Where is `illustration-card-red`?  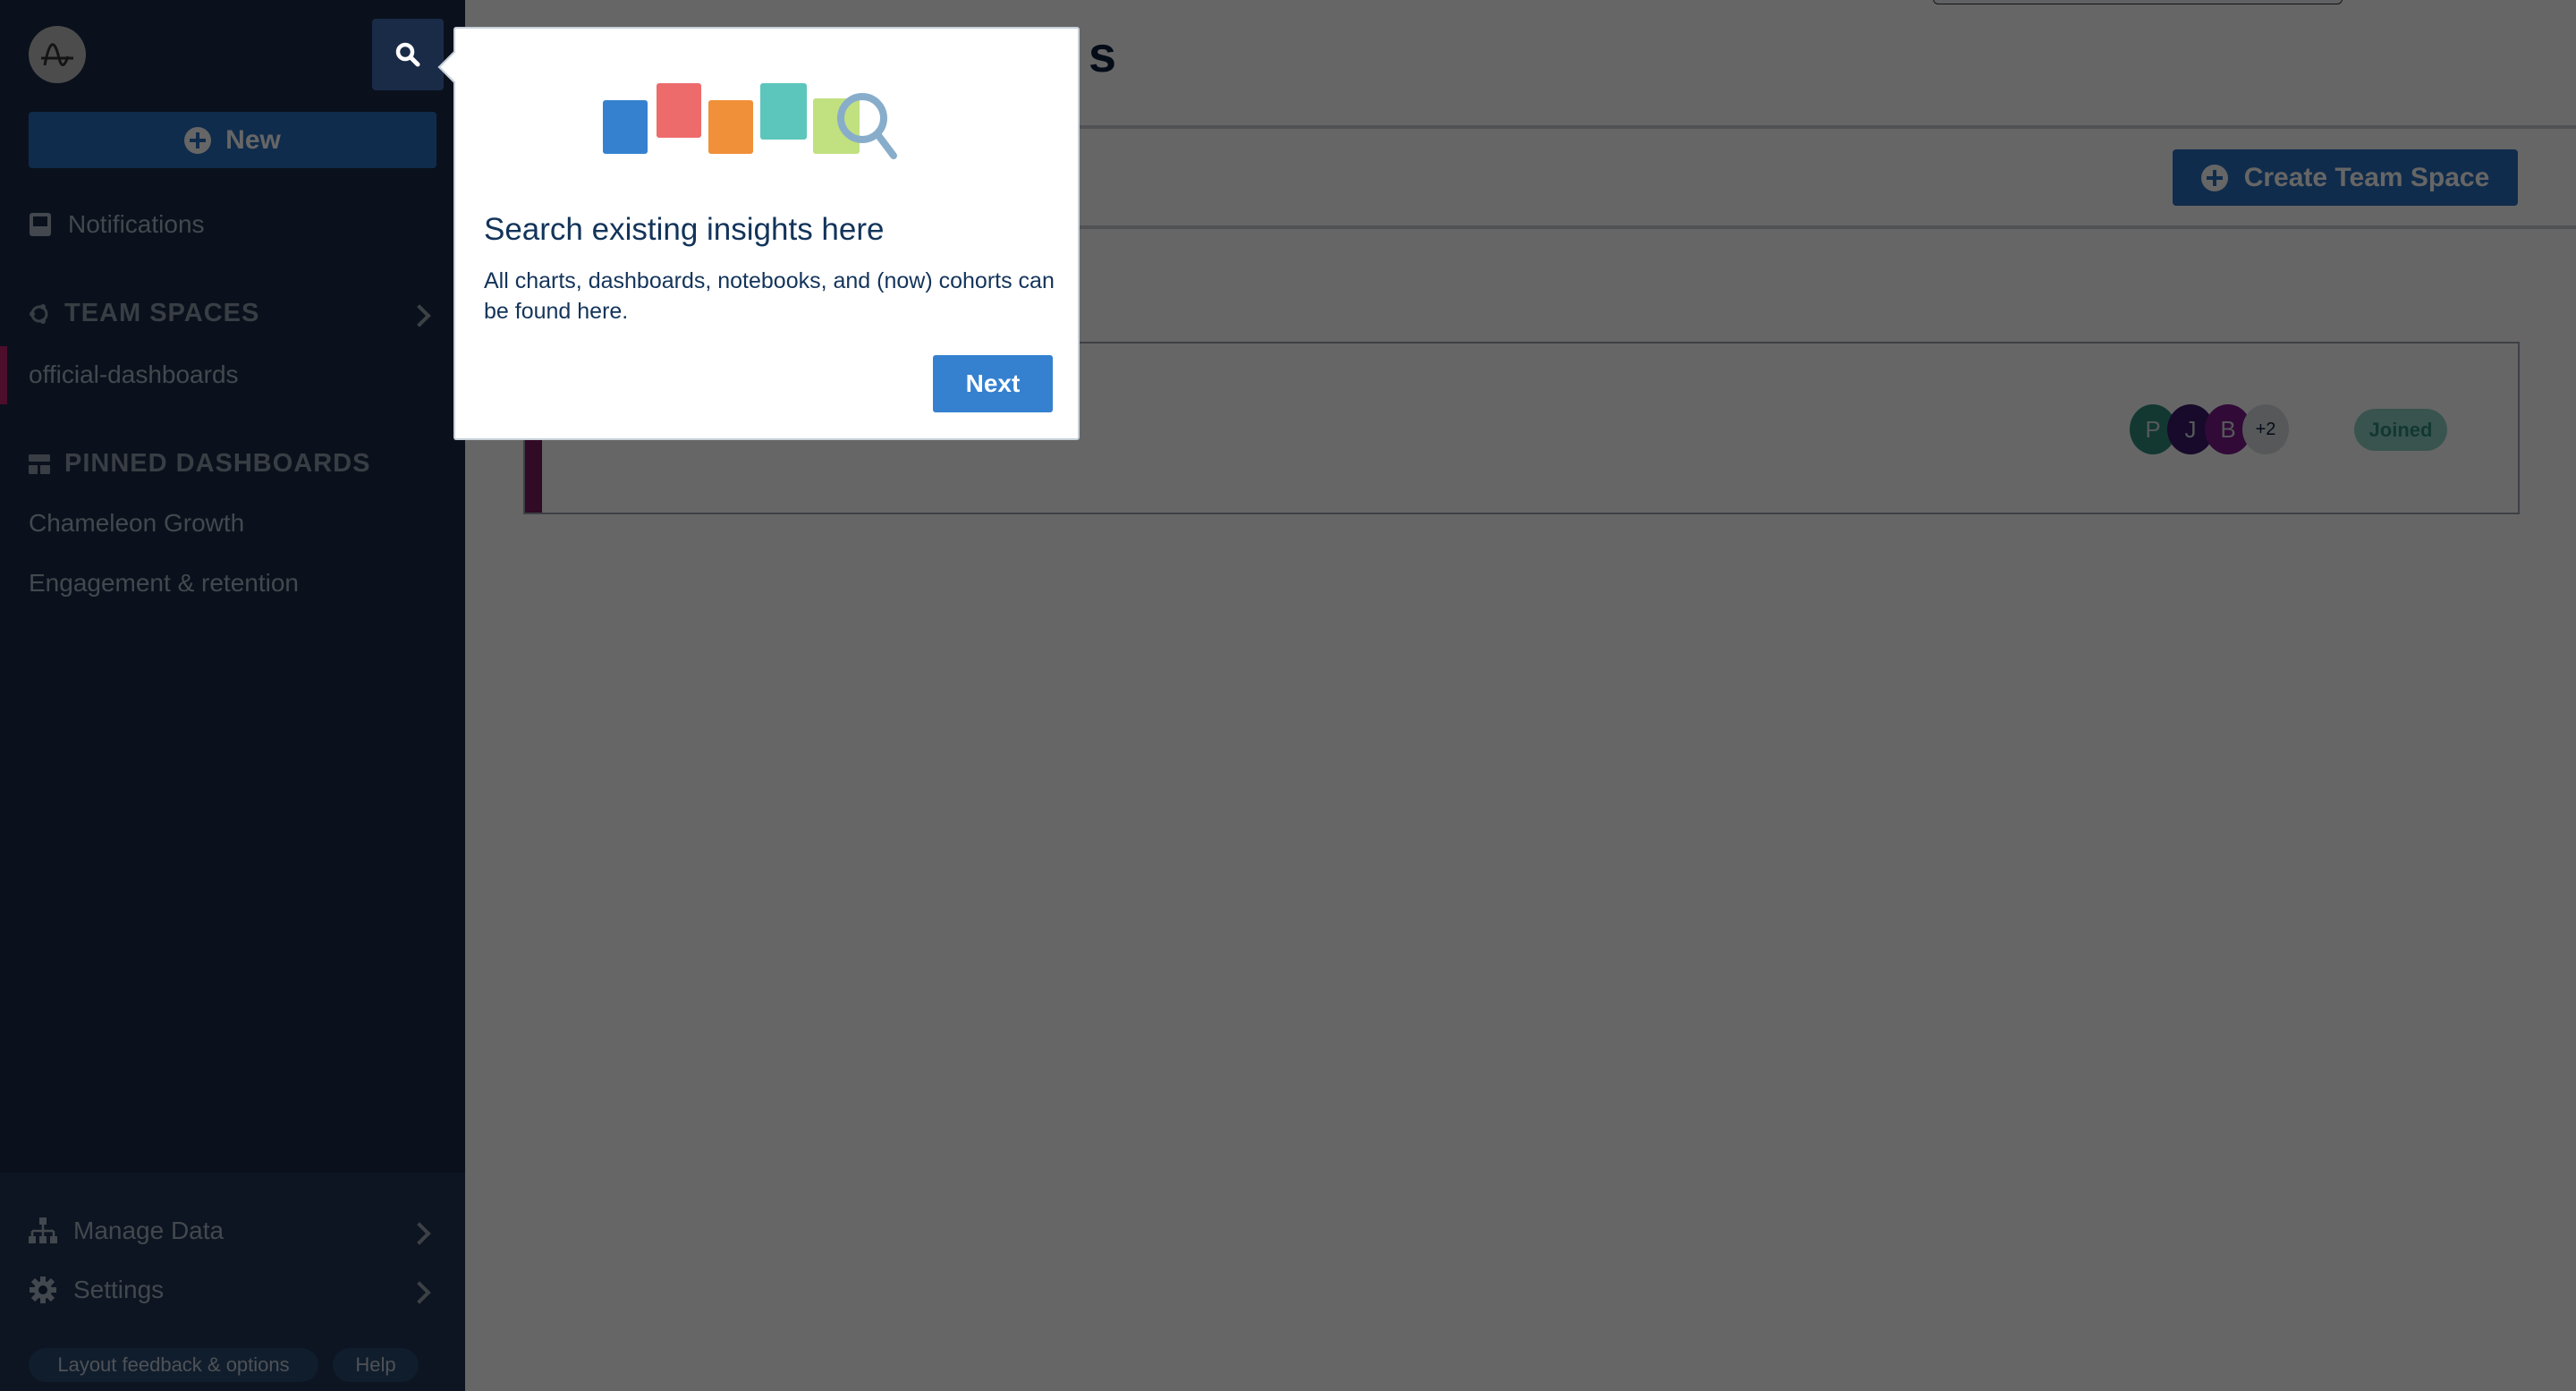 illustration-card-red is located at coordinates (679, 110).